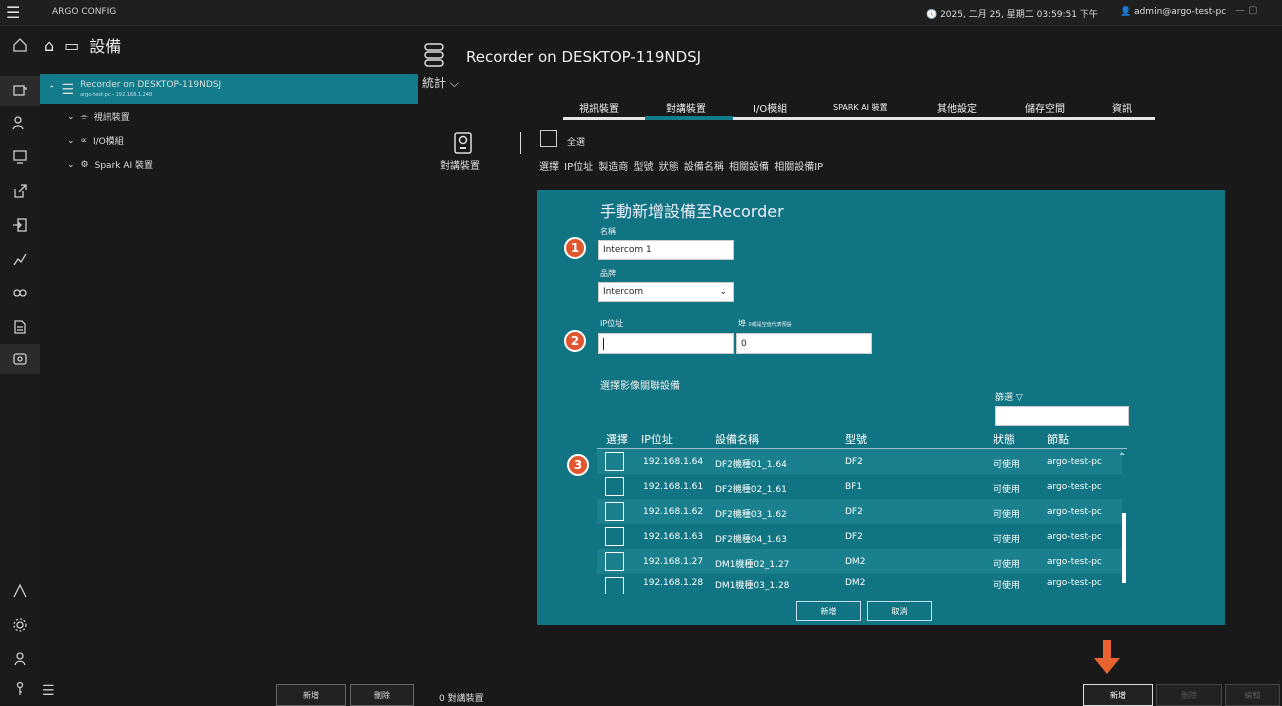 The width and height of the screenshot is (1282, 706). What do you see at coordinates (20, 625) in the screenshot?
I see `settings-gear-icon` at bounding box center [20, 625].